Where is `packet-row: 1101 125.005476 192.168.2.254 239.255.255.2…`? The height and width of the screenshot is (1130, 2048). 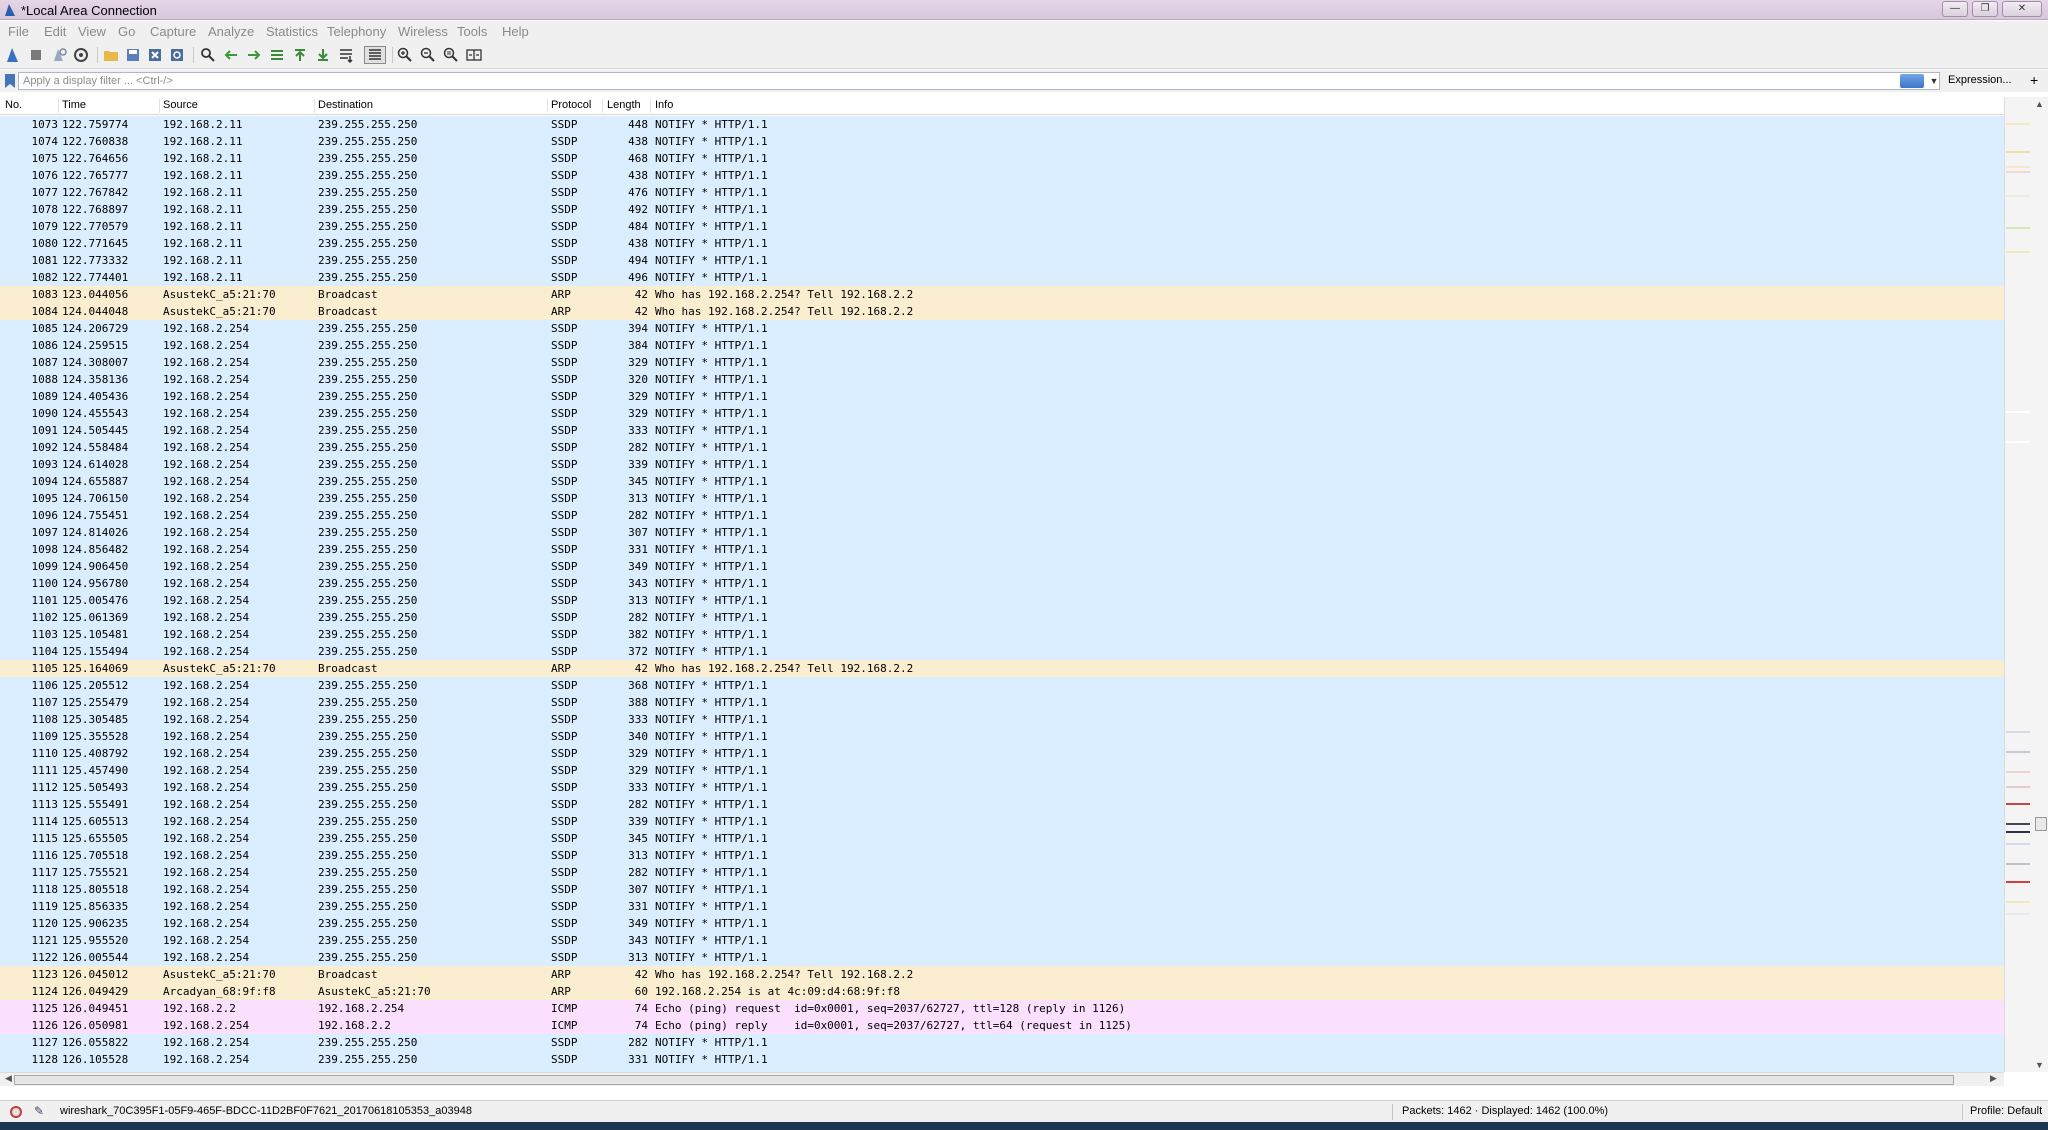
packet-row: 1101 125.005476 192.168.2.254 239.255.255.2… is located at coordinates (1002, 600).